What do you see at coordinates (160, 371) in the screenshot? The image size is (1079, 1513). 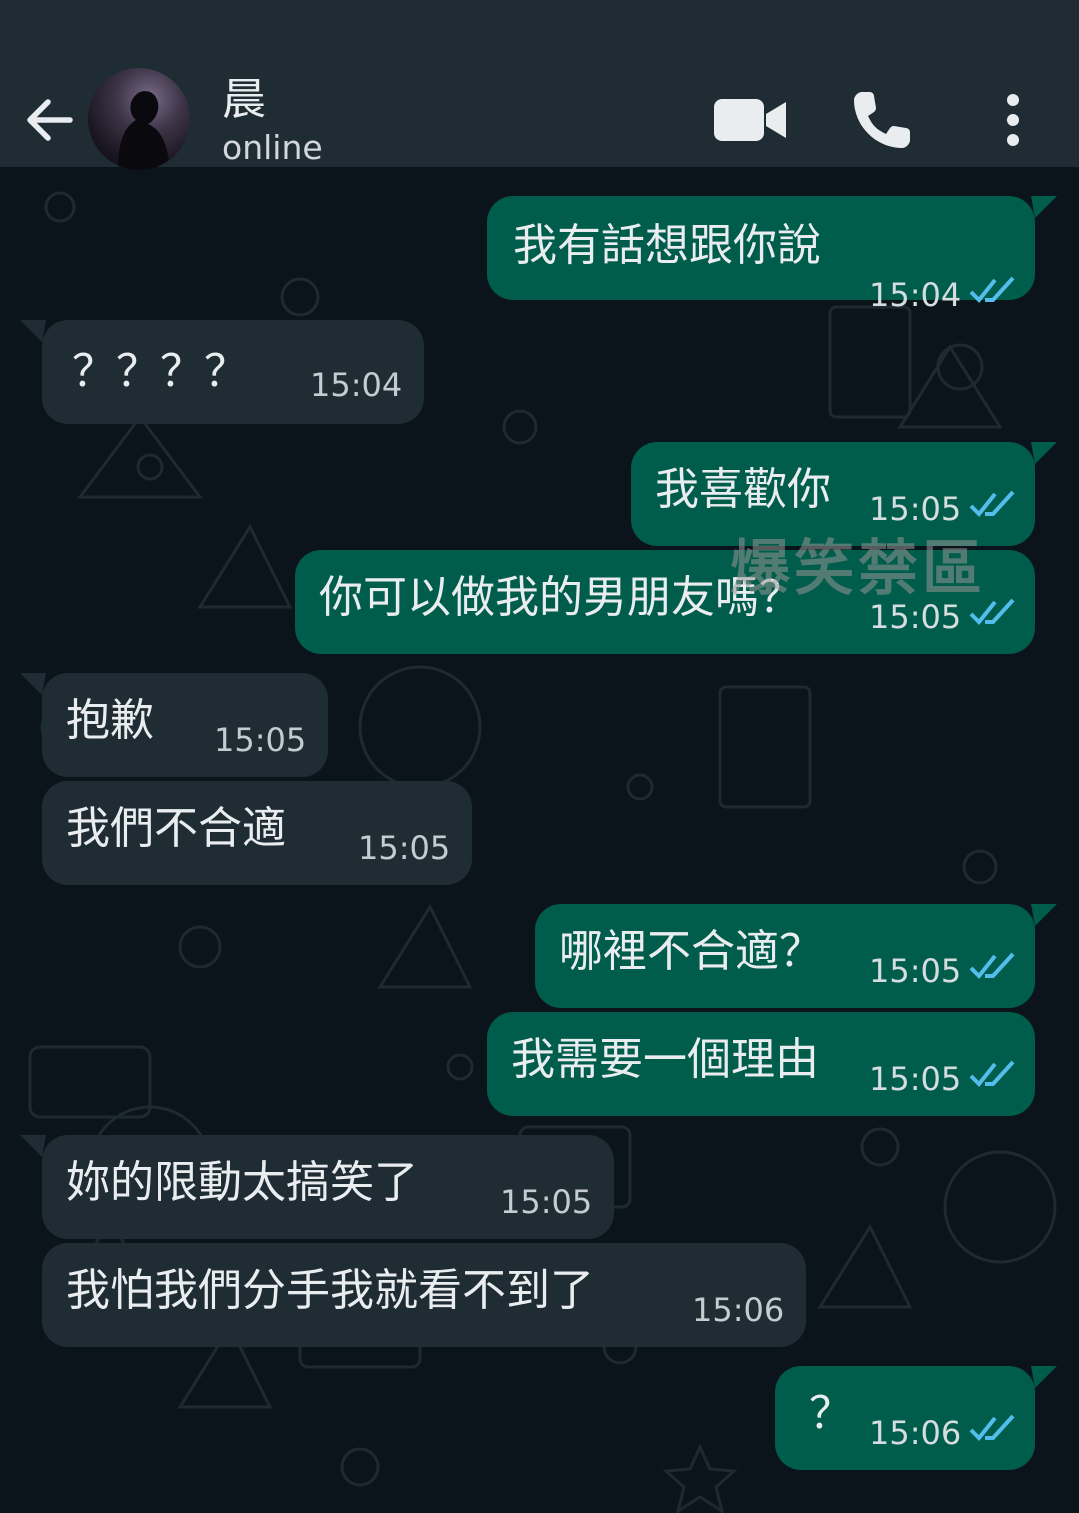 I see `message-text: ？？？？` at bounding box center [160, 371].